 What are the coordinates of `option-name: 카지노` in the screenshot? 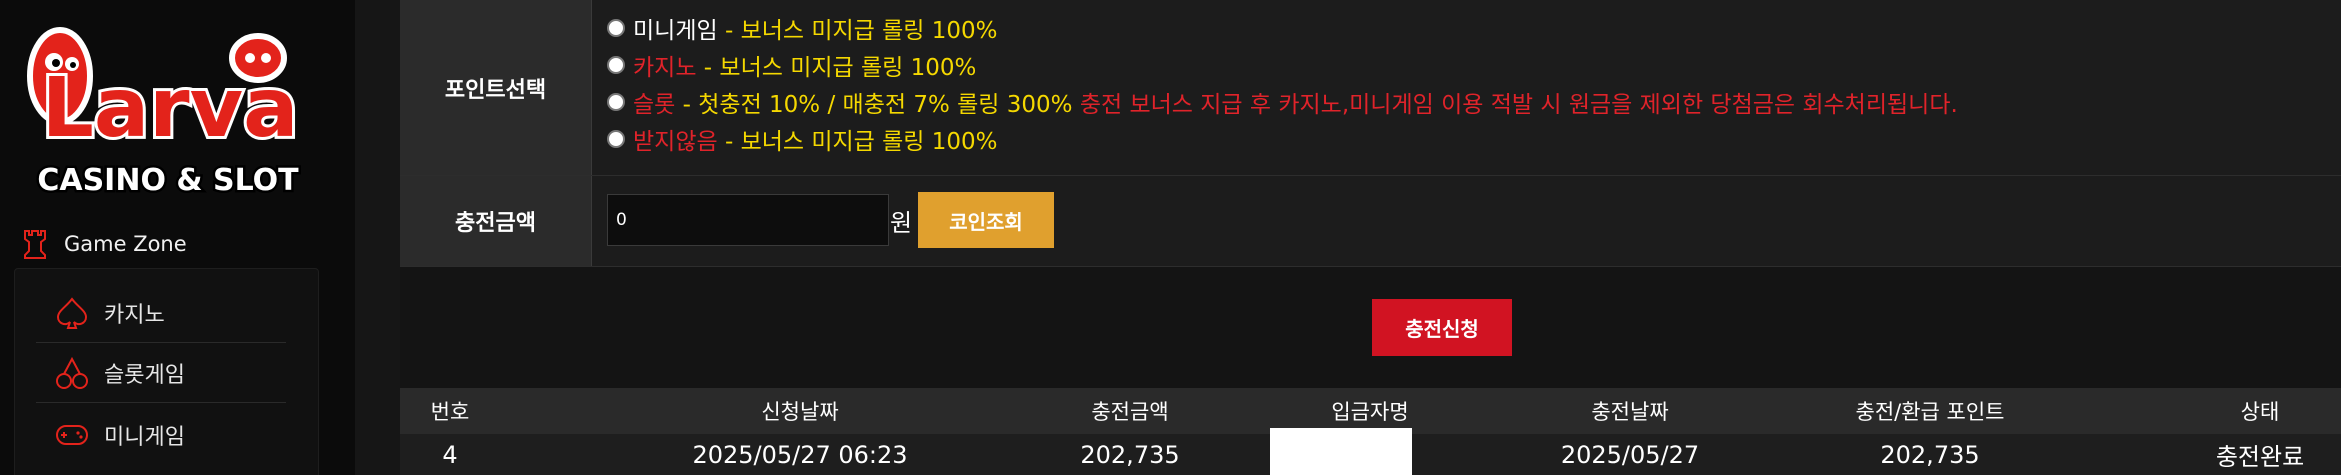 It's located at (665, 68).